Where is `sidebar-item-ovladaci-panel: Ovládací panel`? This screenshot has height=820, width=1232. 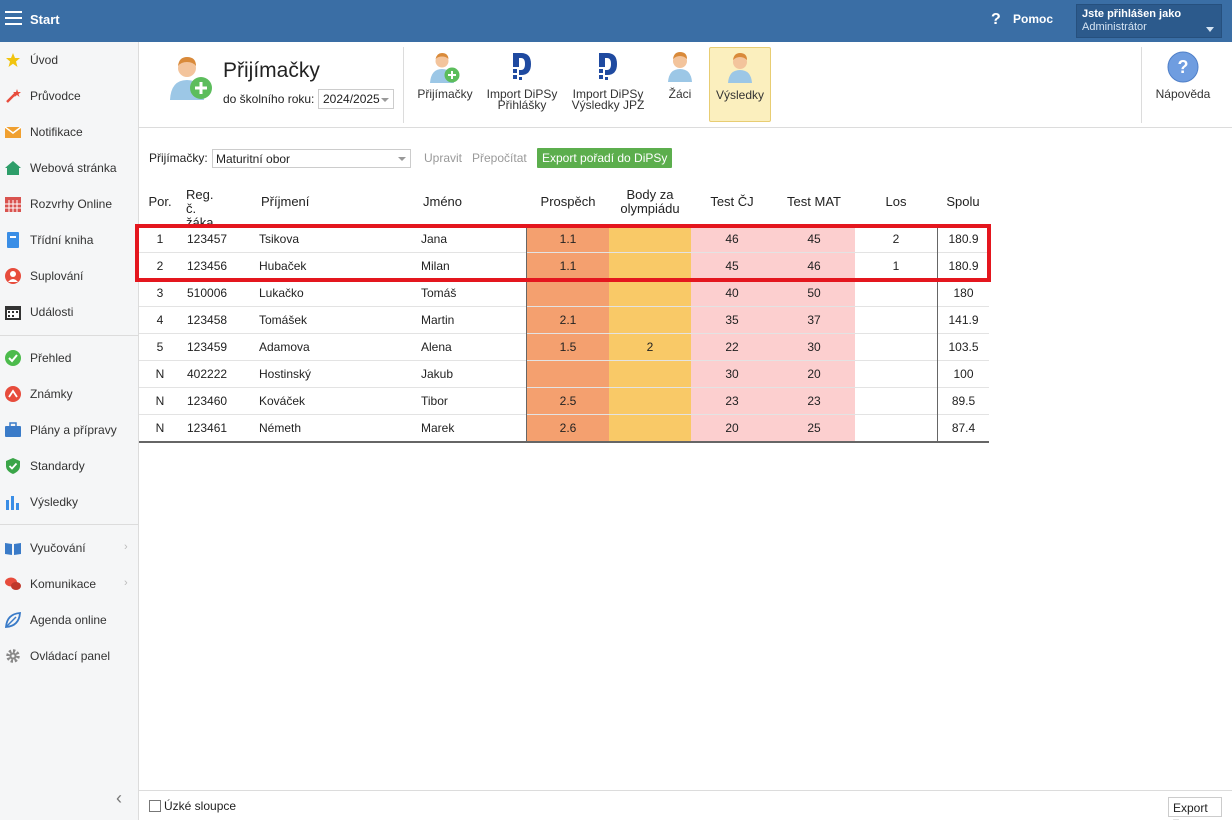
sidebar-item-ovladaci-panel: Ovládací panel is located at coordinates (69, 656).